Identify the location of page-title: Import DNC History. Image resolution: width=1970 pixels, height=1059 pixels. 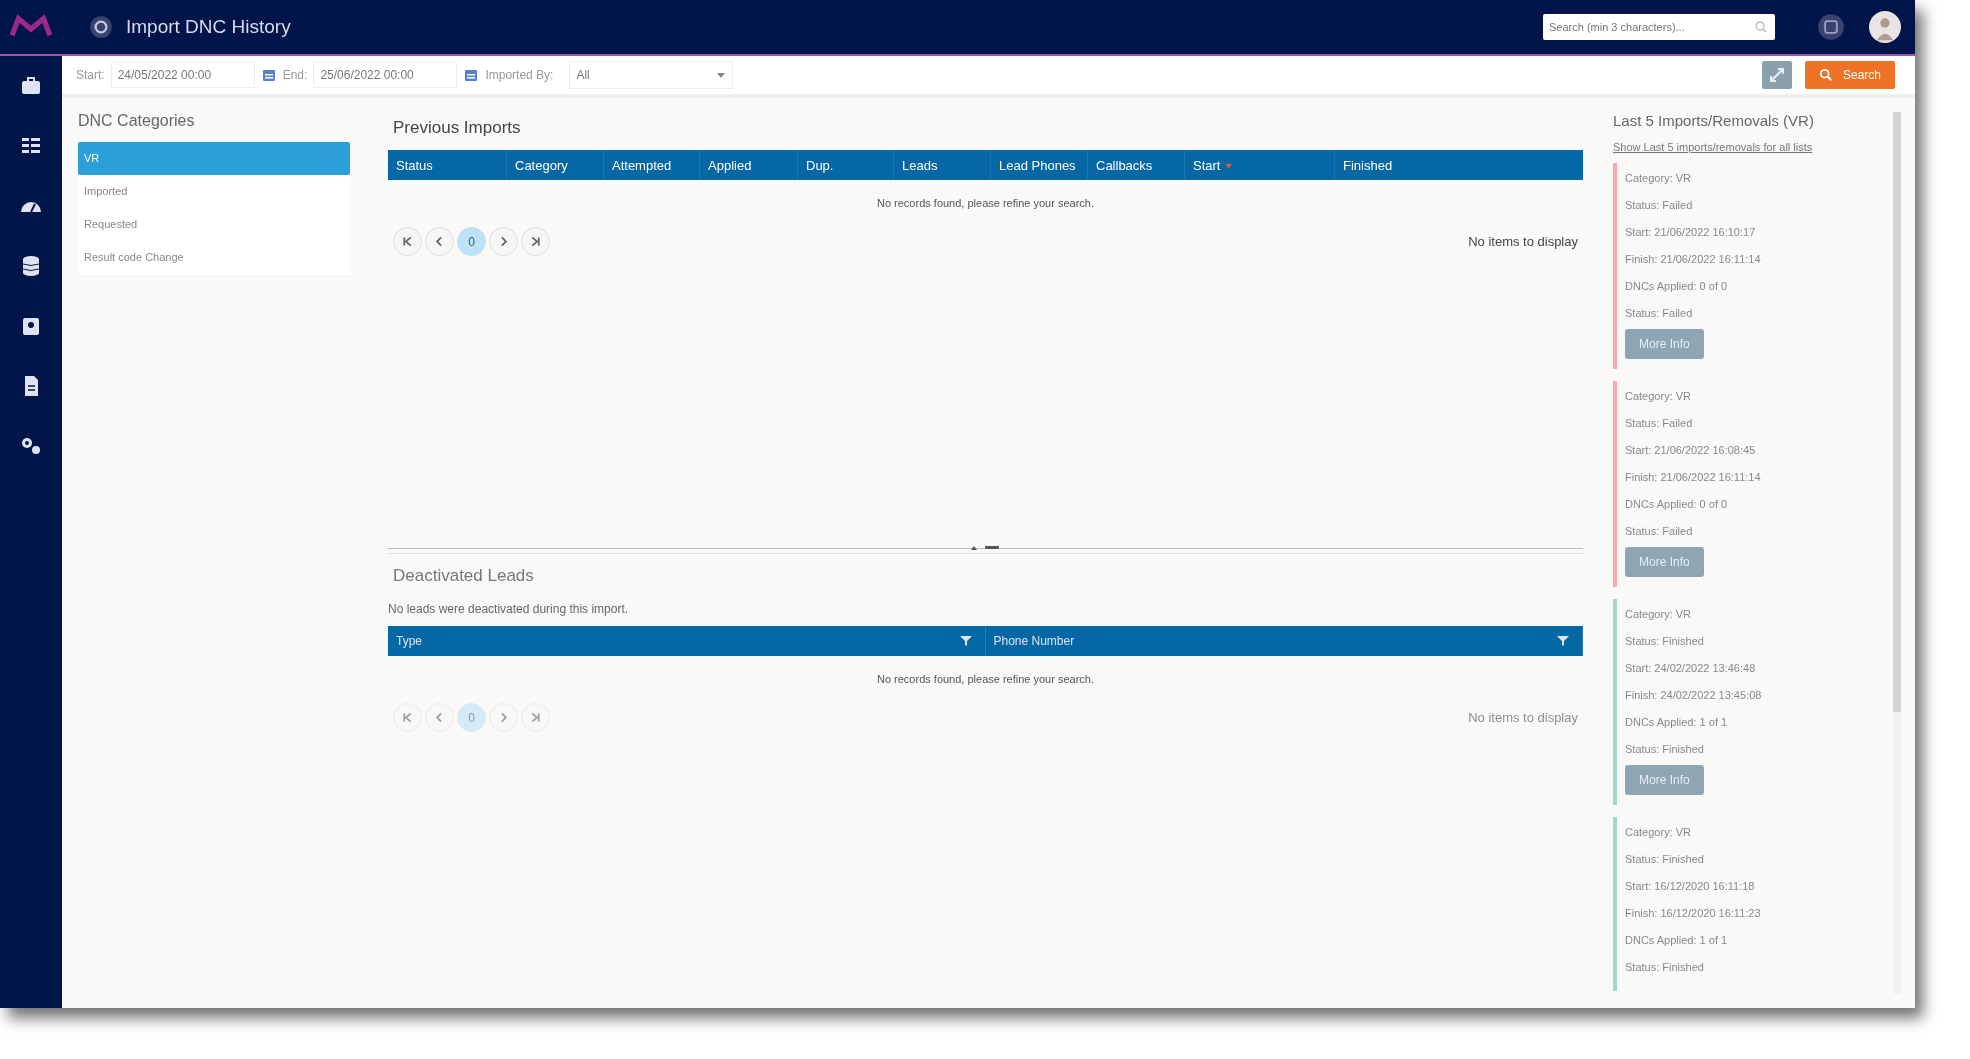
(208, 27).